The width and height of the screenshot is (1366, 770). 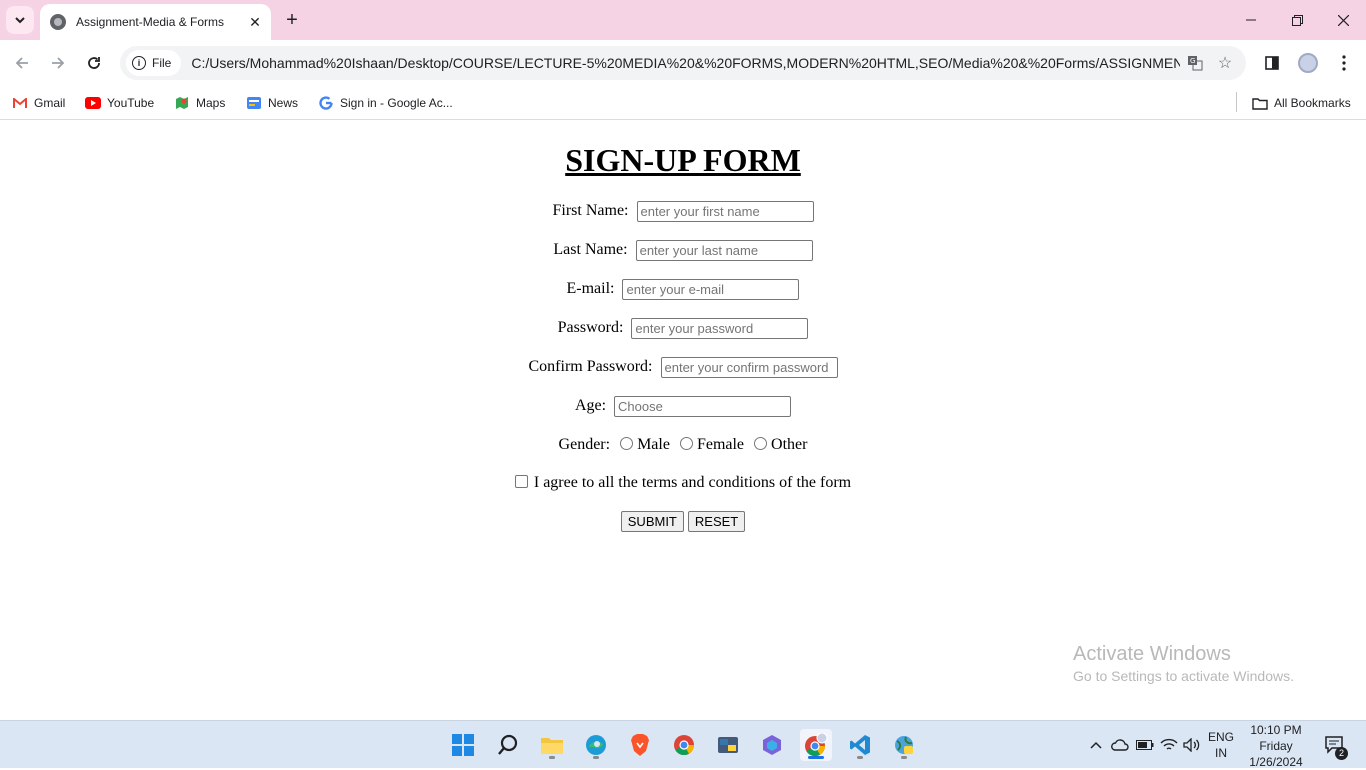 I want to click on tab-bar: Assignment-Media & Forms ✕ +, so click(x=683, y=20).